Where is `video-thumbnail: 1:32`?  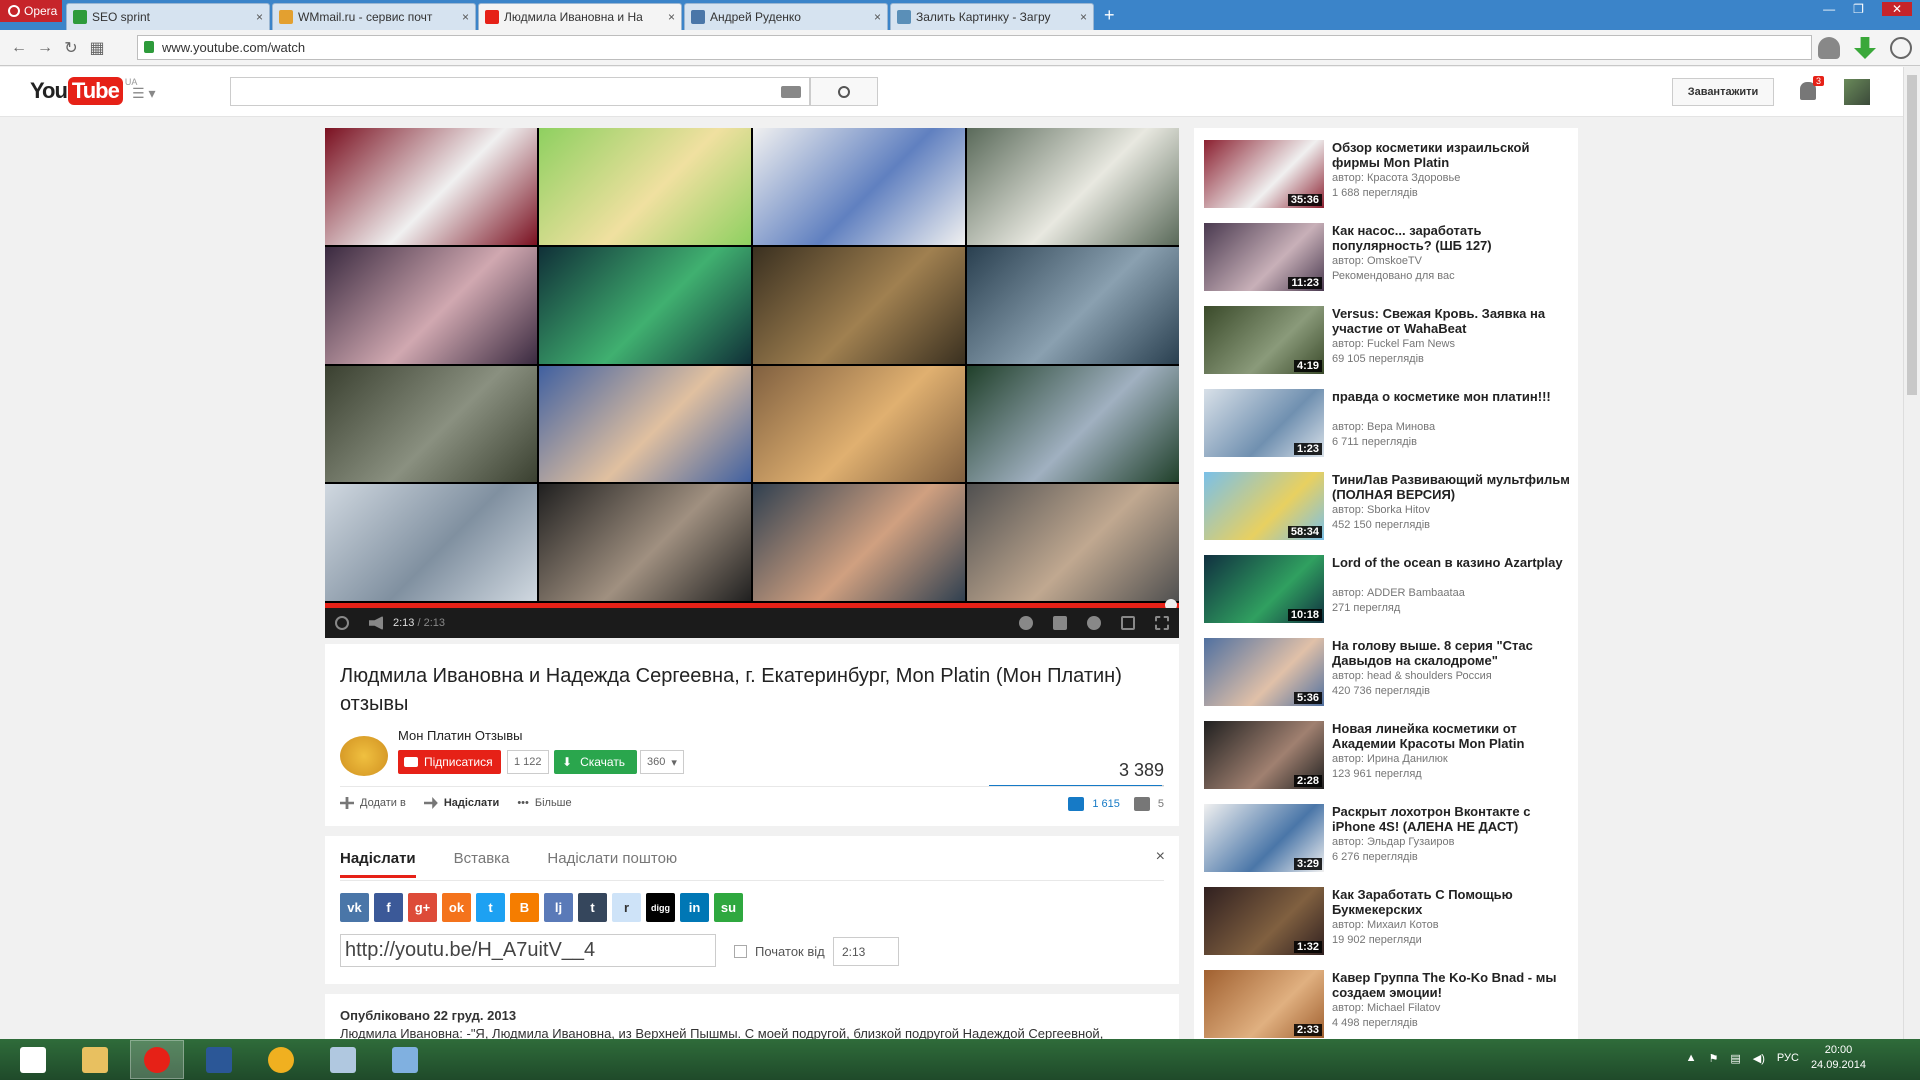 video-thumbnail: 1:32 is located at coordinates (1264, 921).